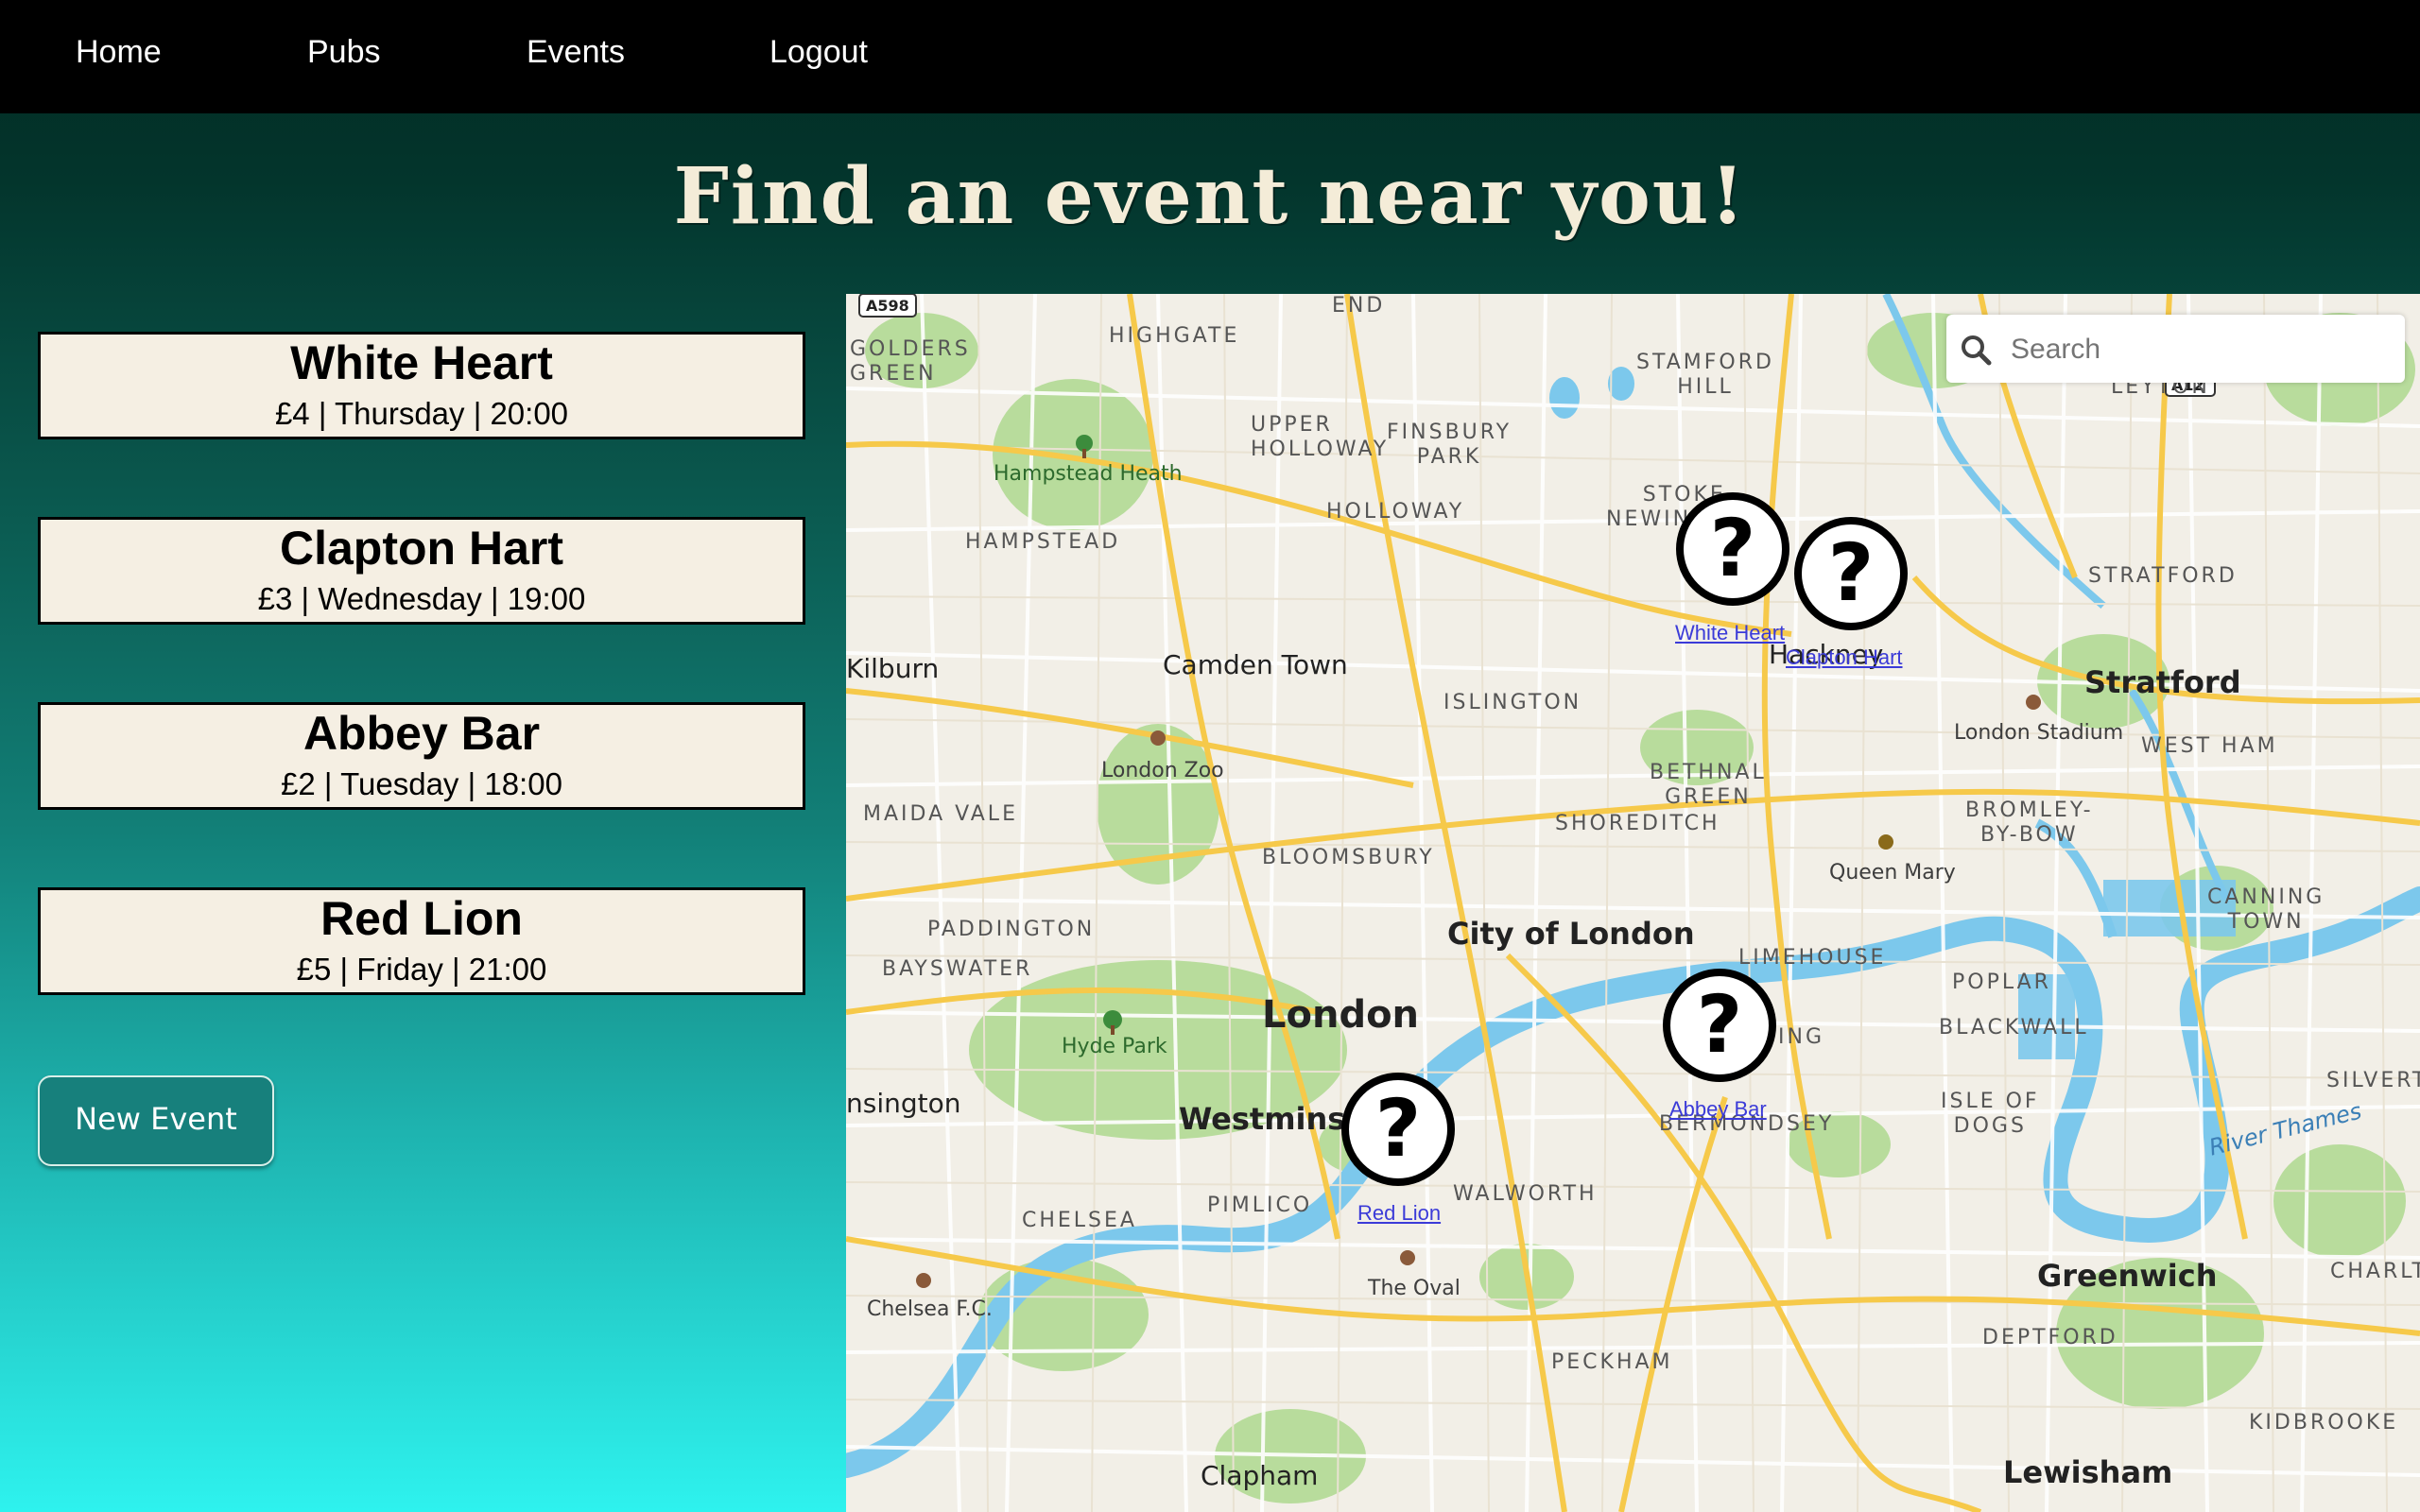  I want to click on place-blackwall: BLACKWALL, so click(2014, 1028).